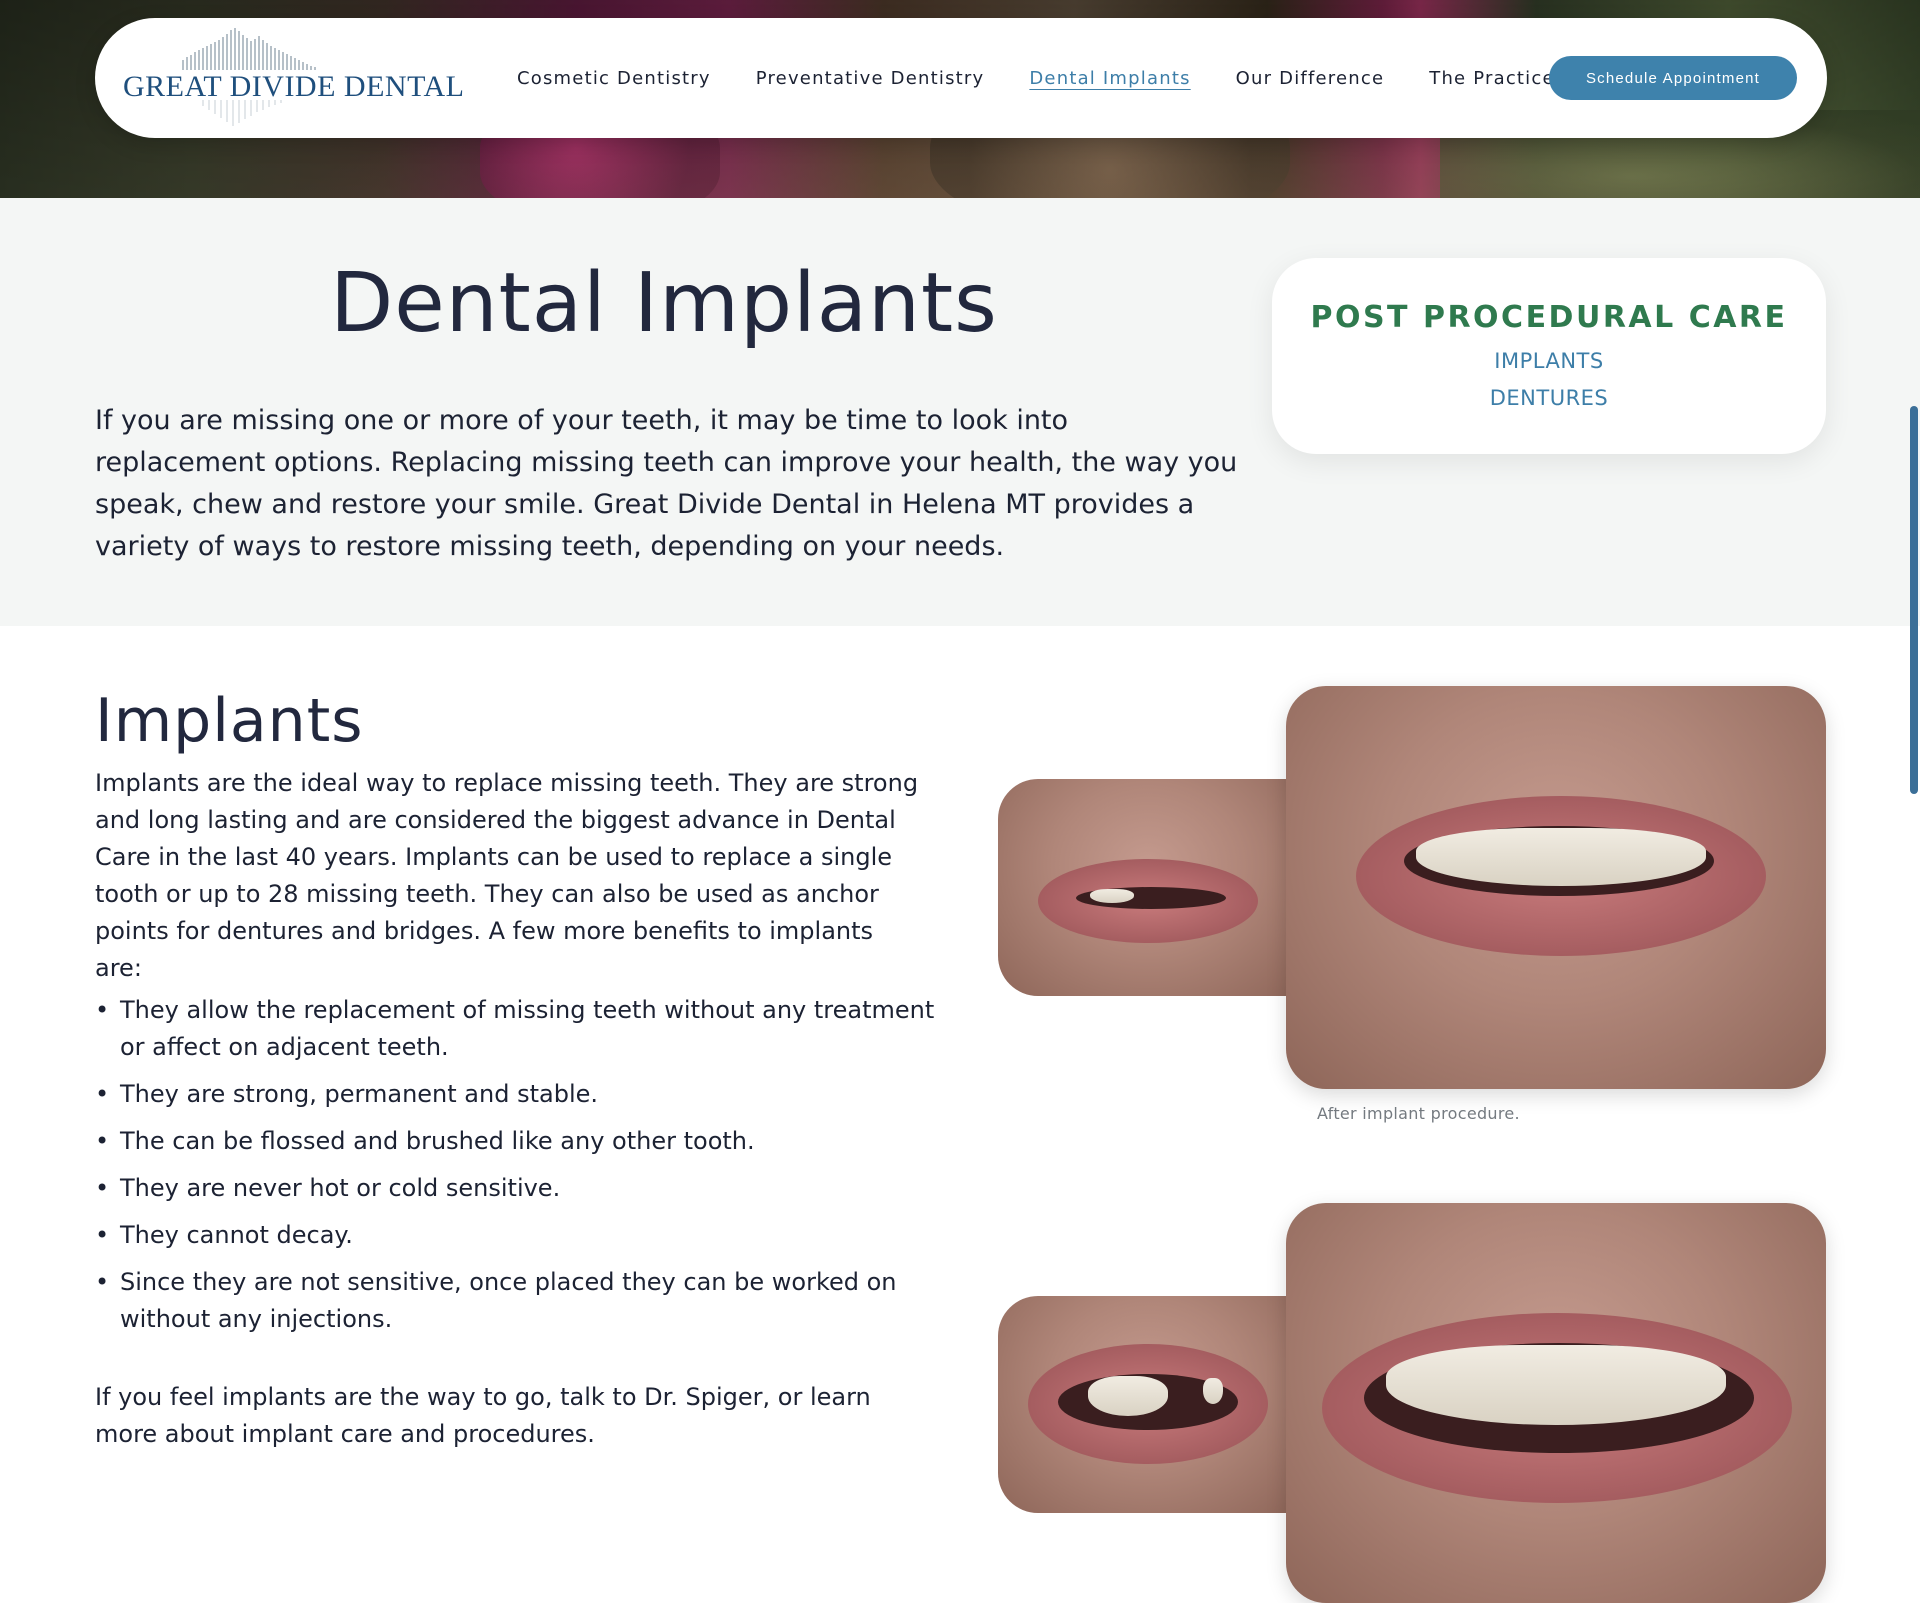 The height and width of the screenshot is (1603, 1920). Describe the element at coordinates (1310, 78) in the screenshot. I see `nav-item-our-difference: Our Difference` at that location.